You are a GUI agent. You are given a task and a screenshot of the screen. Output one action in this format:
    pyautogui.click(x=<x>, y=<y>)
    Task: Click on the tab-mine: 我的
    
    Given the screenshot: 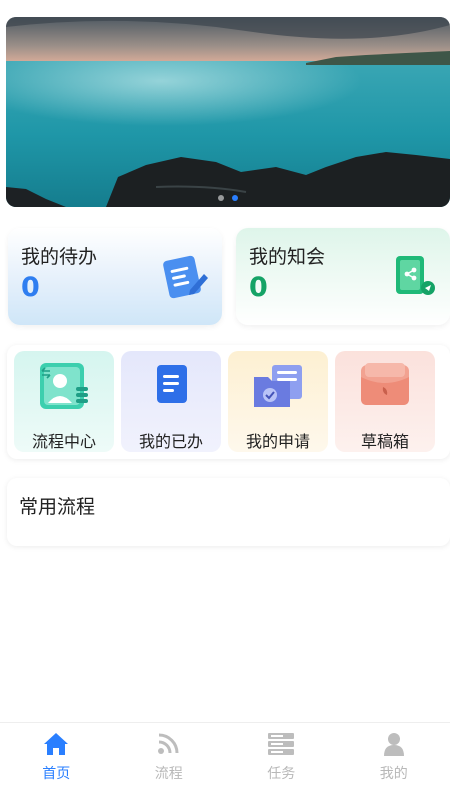 What is the action you would take?
    pyautogui.click(x=394, y=762)
    